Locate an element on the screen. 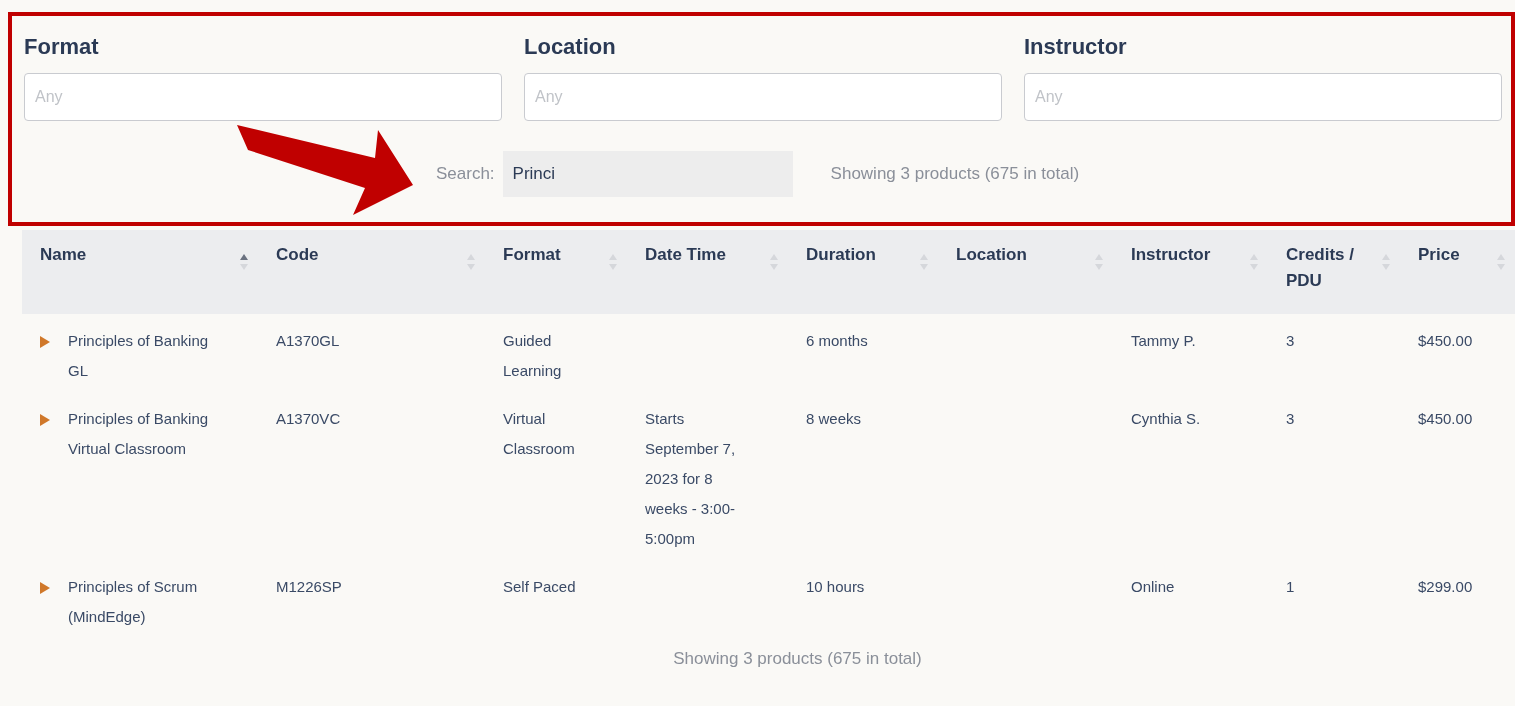 The height and width of the screenshot is (706, 1515). table-cell: A1370GL is located at coordinates (308, 340).